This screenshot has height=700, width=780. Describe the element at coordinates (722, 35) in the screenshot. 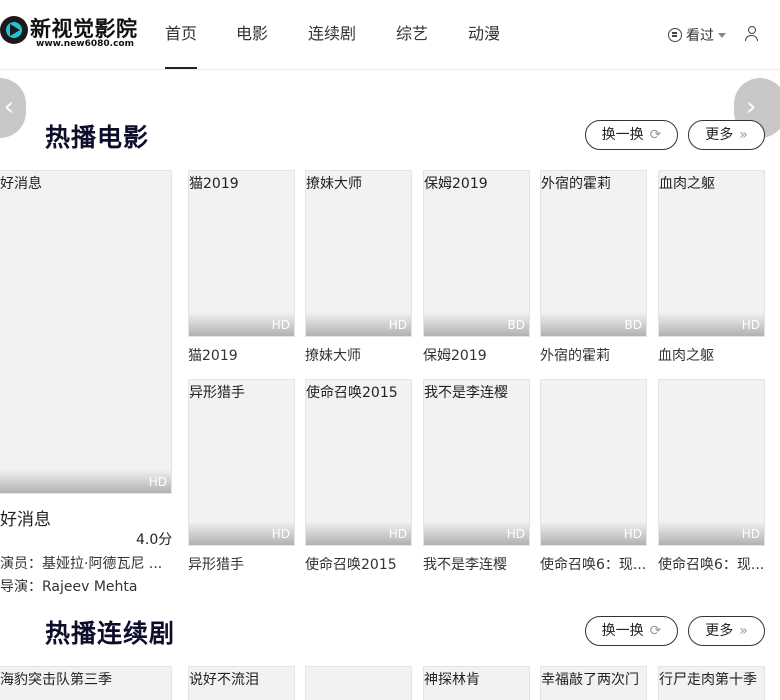

I see `chevron-down-icon` at that location.